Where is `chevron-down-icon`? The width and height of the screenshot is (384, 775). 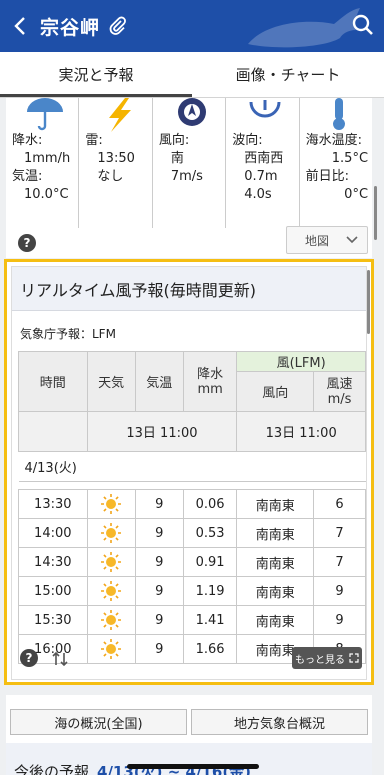
chevron-down-icon is located at coordinates (352, 240).